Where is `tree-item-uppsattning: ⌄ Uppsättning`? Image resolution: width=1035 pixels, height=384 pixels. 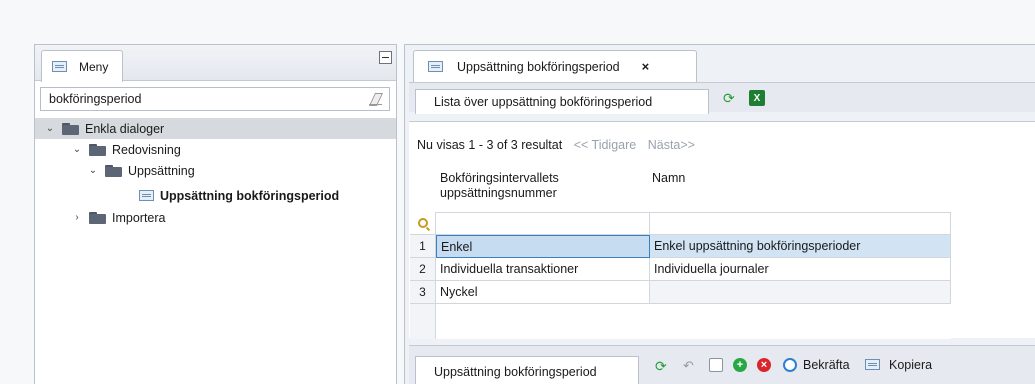
tree-item-uppsattning: ⌄ Uppsättning is located at coordinates (115, 170).